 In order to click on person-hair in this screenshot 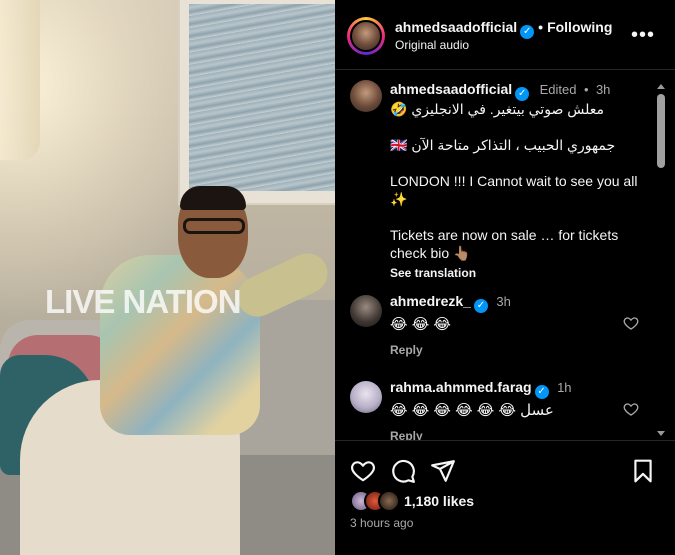, I will do `click(213, 198)`.